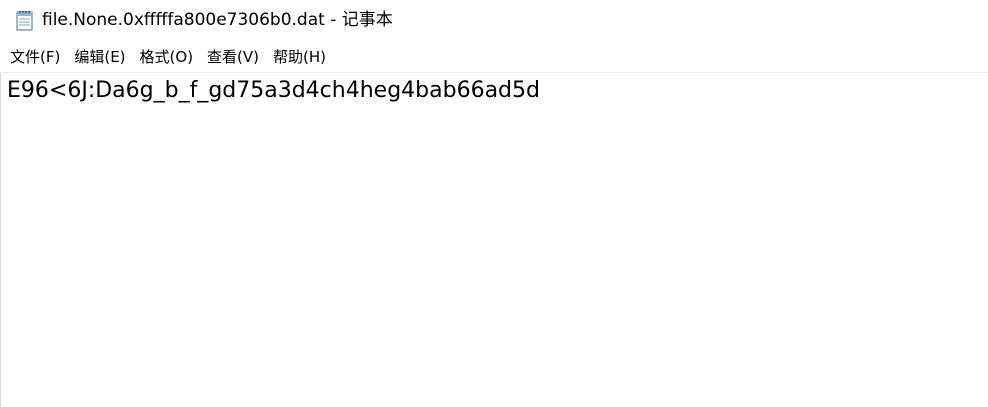 This screenshot has width=988, height=407. I want to click on menu-edit: 编辑(E), so click(103, 57).